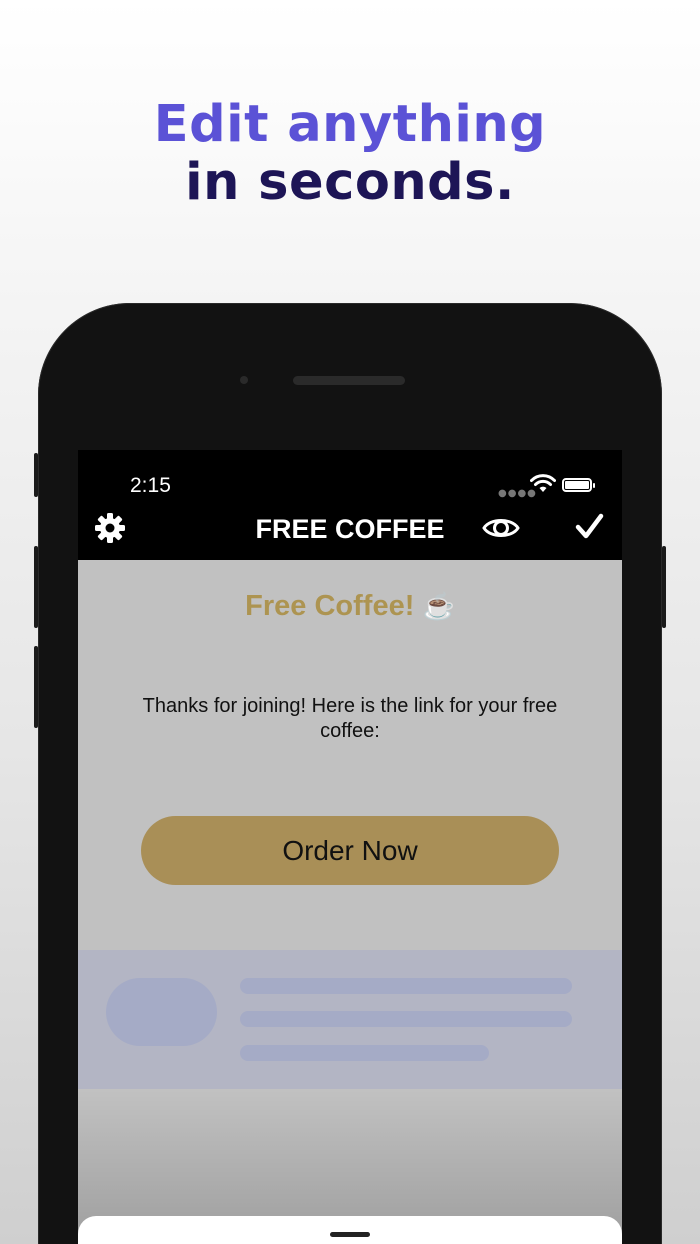 Image resolution: width=700 pixels, height=1244 pixels. I want to click on volume-up-button, so click(36, 587).